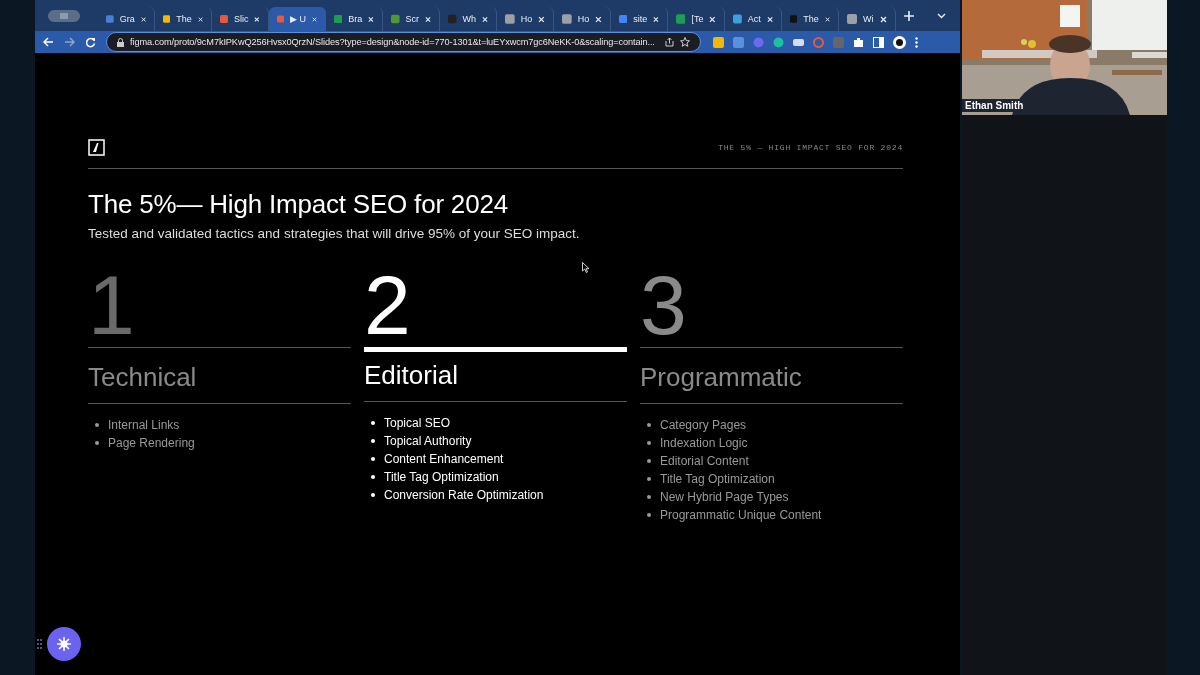  Describe the element at coordinates (151, 443) in the screenshot. I see `bullet-item: Page Rendering` at that location.